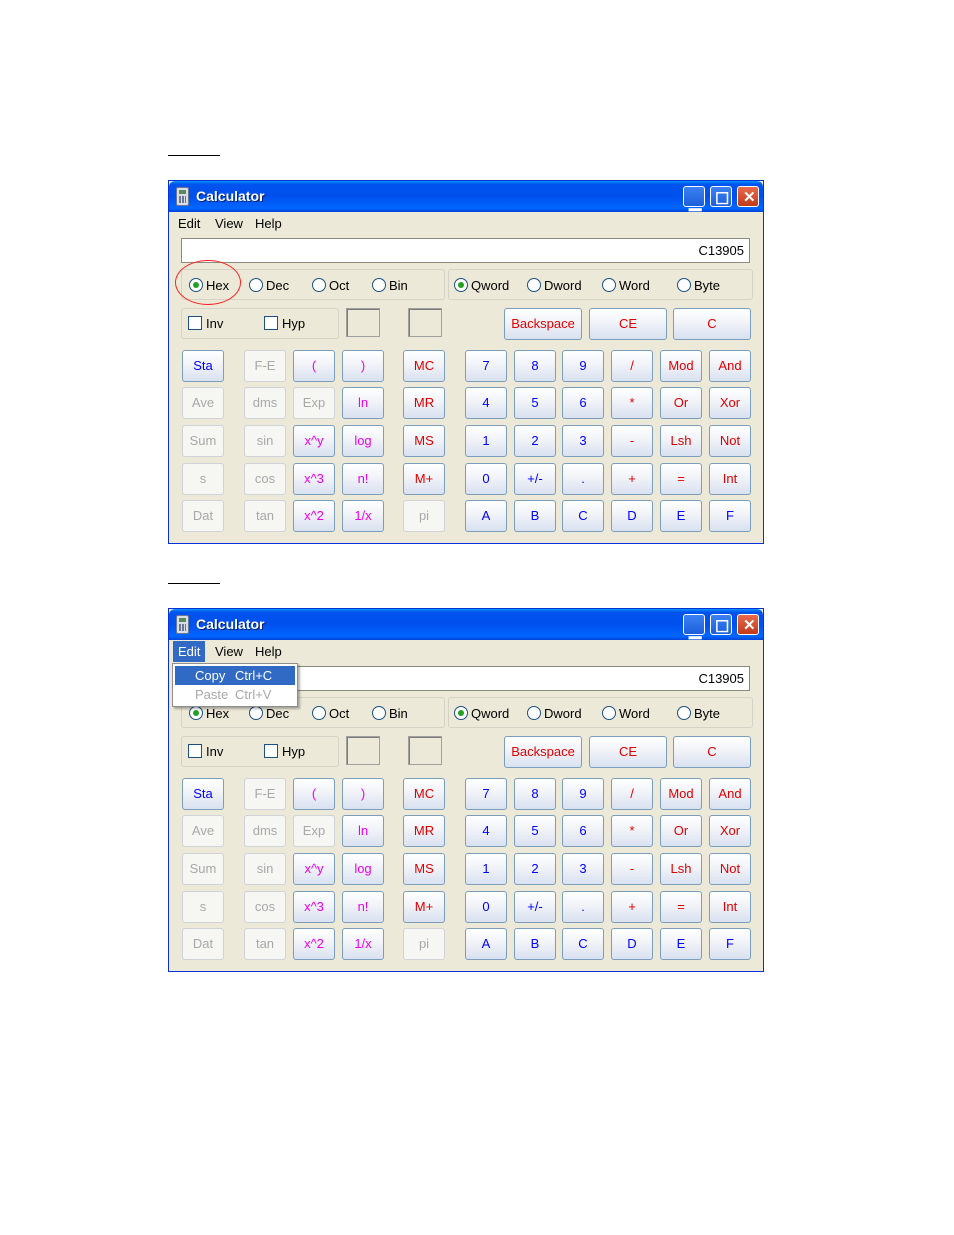 The image size is (954, 1235). I want to click on menu-view: View, so click(229, 651).